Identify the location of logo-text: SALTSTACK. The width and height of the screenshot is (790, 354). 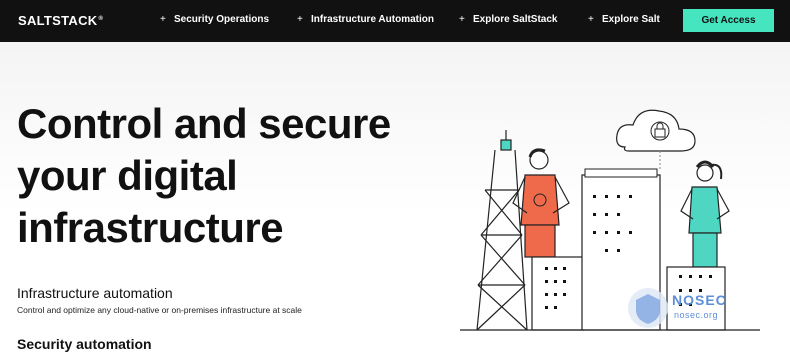
(58, 20).